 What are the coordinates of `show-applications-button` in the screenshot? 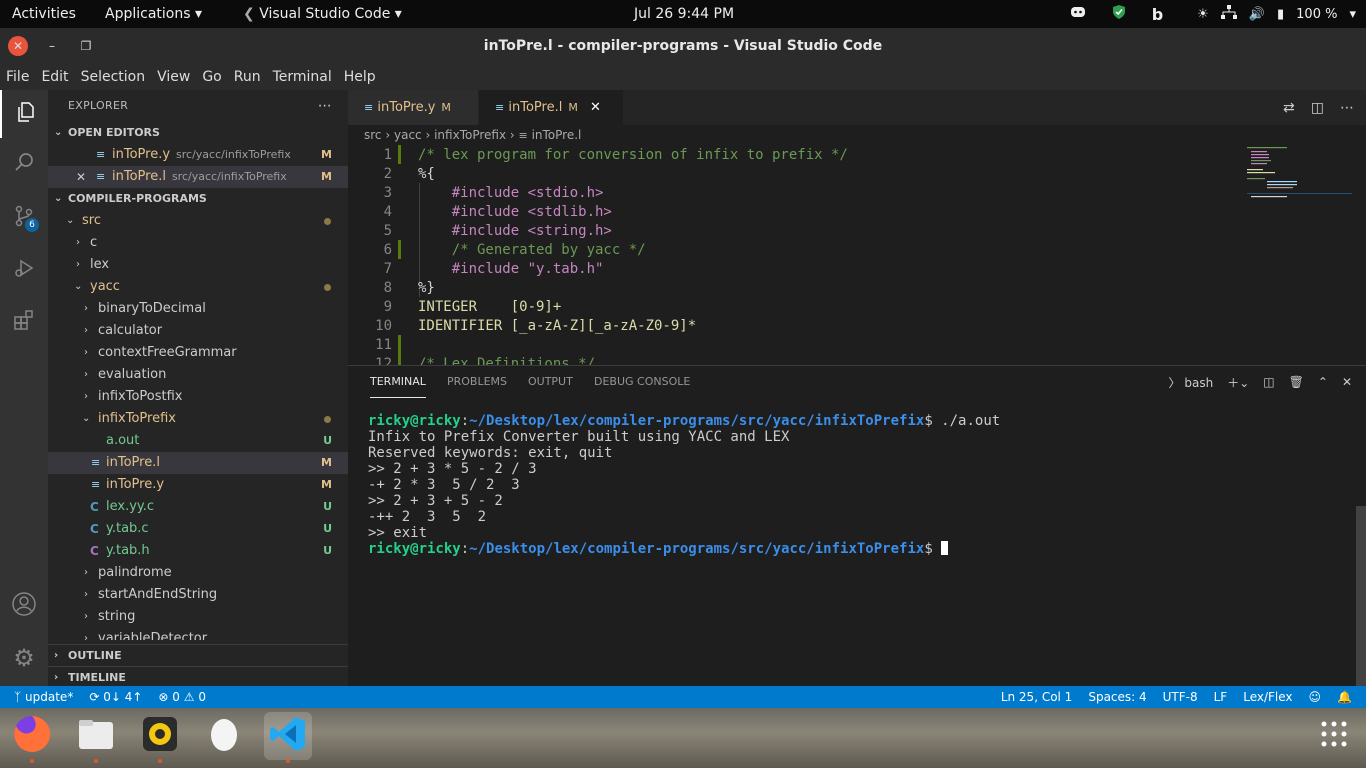 It's located at (1334, 736).